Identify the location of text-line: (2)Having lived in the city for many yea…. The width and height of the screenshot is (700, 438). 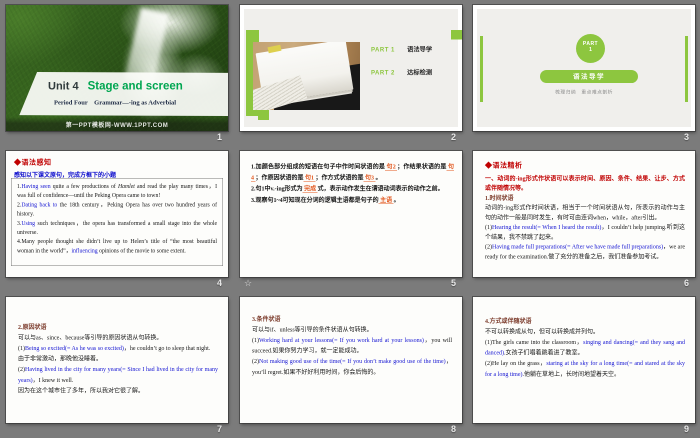
(118, 374).